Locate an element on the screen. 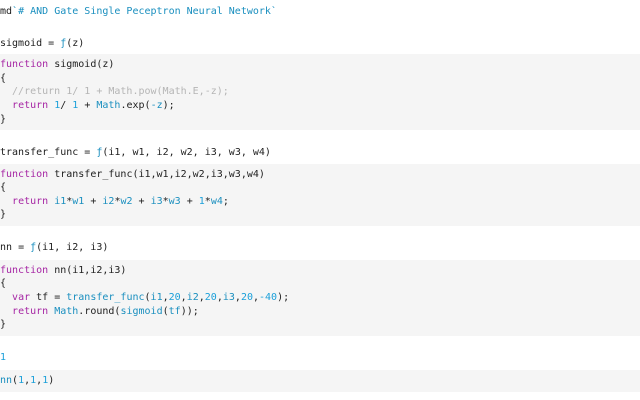 The height and width of the screenshot is (400, 640). output-line: sigmoid = ƒ(z) is located at coordinates (42, 43).